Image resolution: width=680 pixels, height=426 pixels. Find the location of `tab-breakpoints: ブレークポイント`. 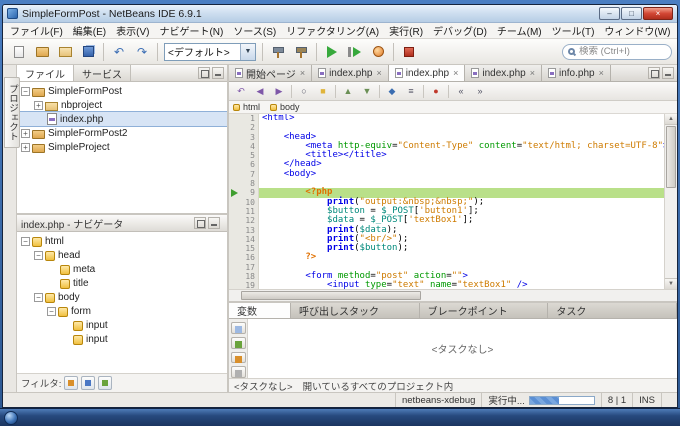

tab-breakpoints: ブレークポイント is located at coordinates (484, 310).